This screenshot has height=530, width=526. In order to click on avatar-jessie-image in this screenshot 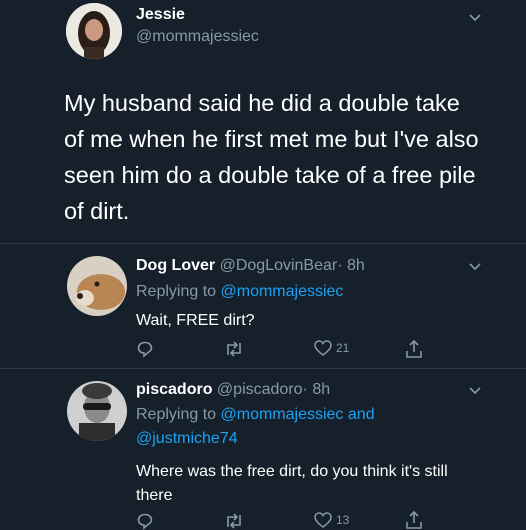, I will do `click(94, 31)`.